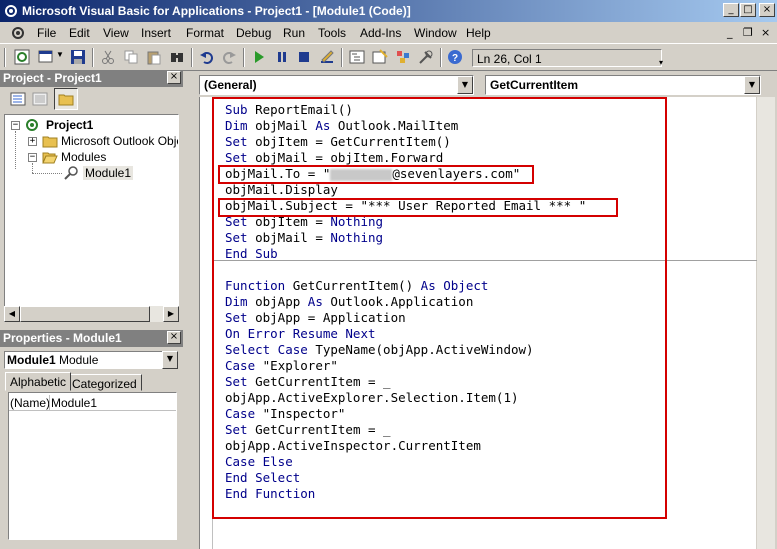  Describe the element at coordinates (131, 57) in the screenshot. I see `copy-icon` at that location.